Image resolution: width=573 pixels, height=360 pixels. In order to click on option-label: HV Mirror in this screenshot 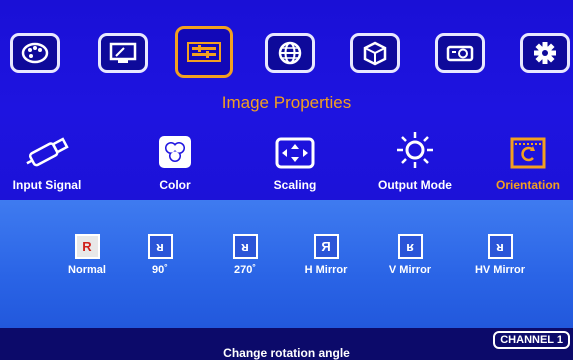, I will do `click(500, 270)`.